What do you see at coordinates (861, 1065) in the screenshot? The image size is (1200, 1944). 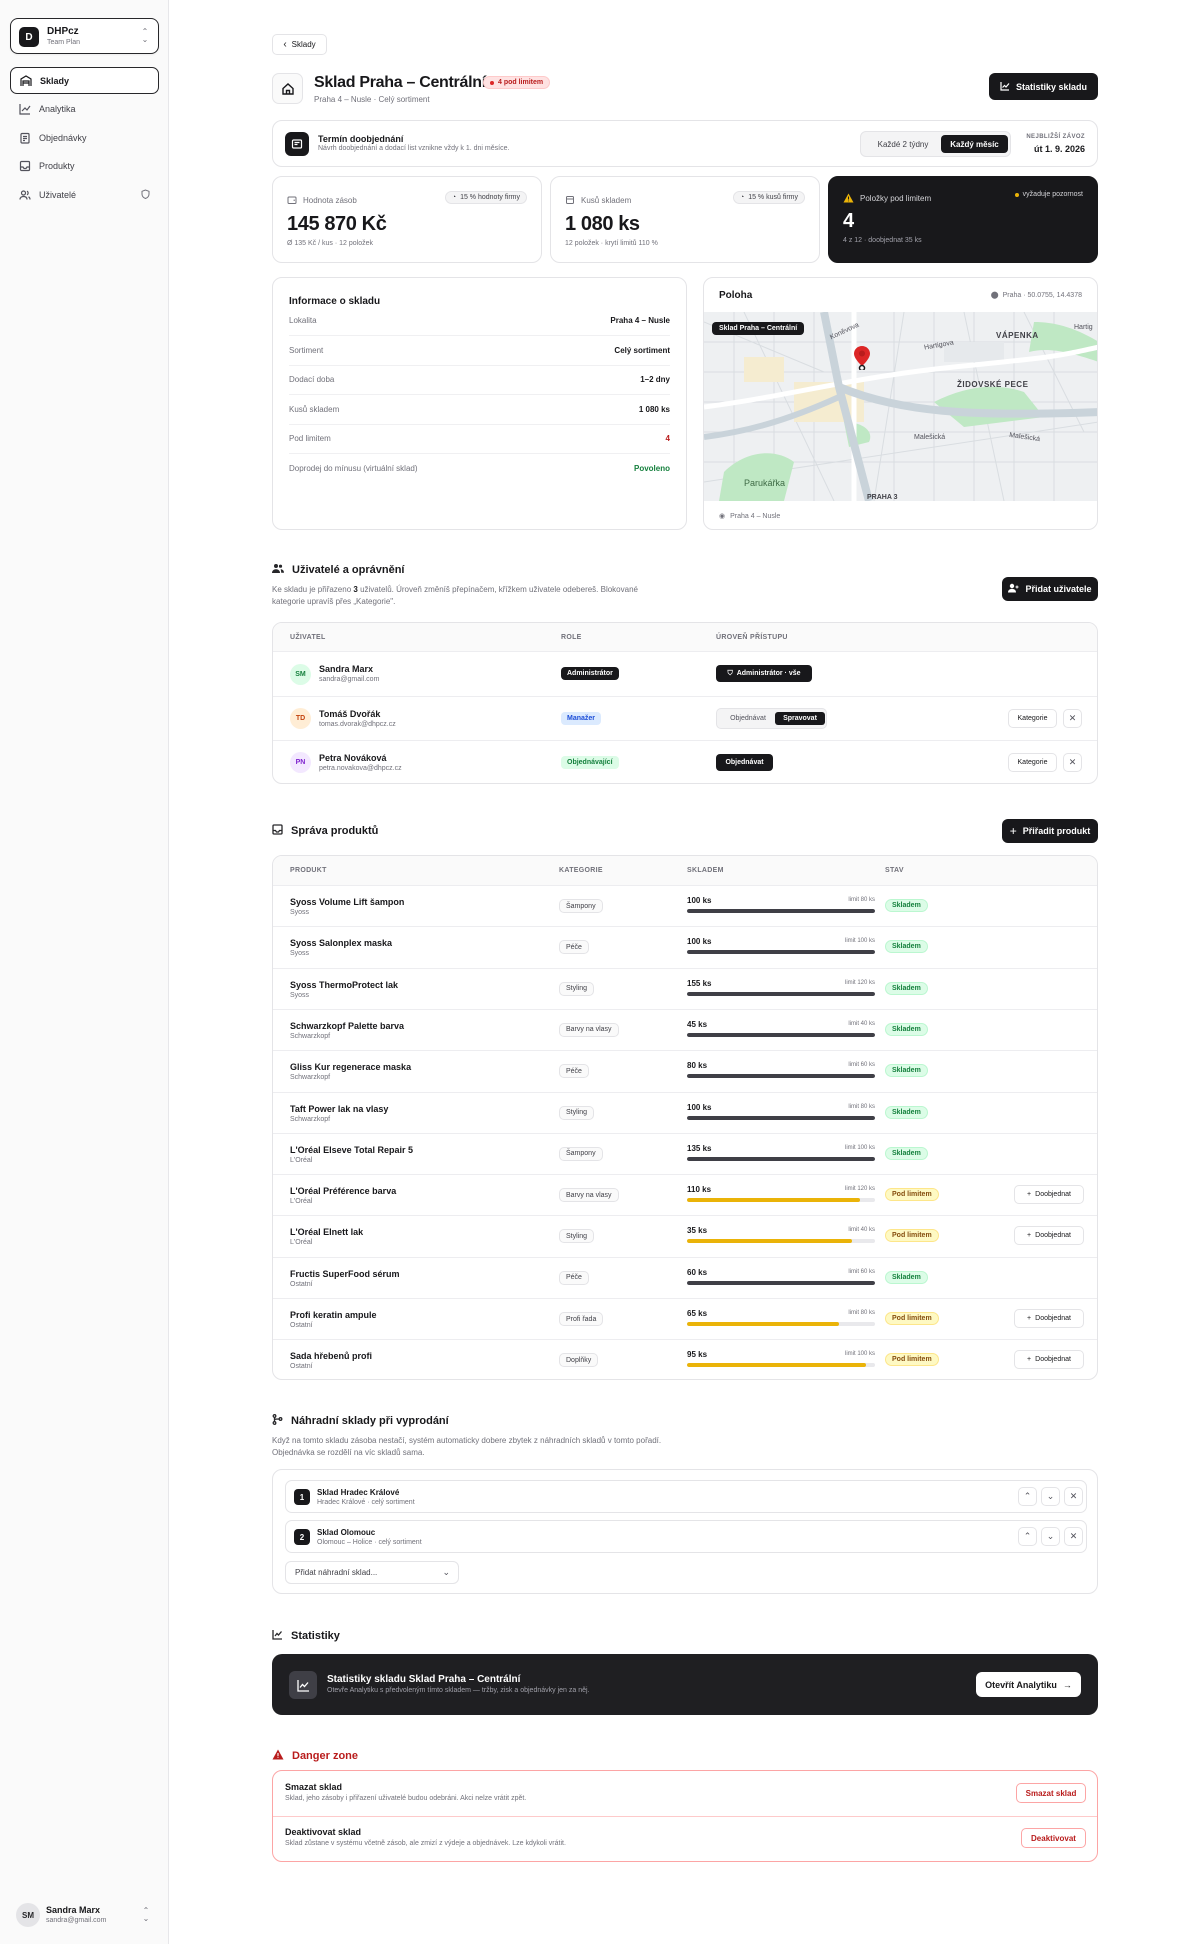 I see `stock-limit: limit 60 ks` at bounding box center [861, 1065].